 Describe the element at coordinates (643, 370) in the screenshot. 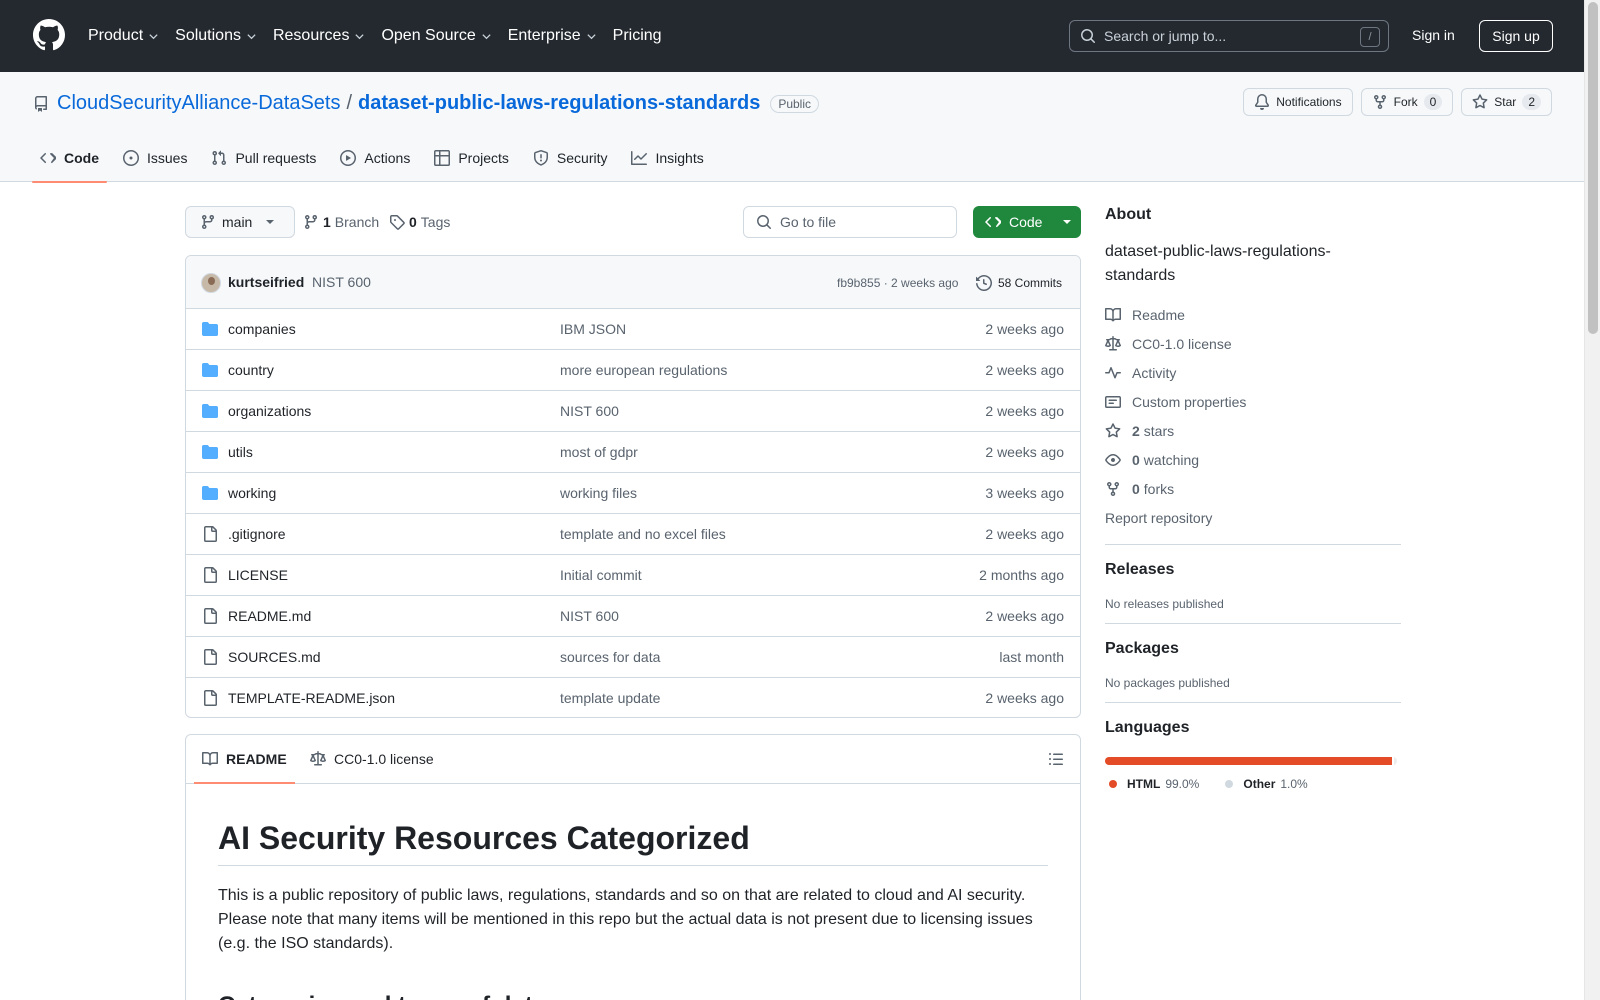

I see `file-commit-message-link: more european regulations` at that location.